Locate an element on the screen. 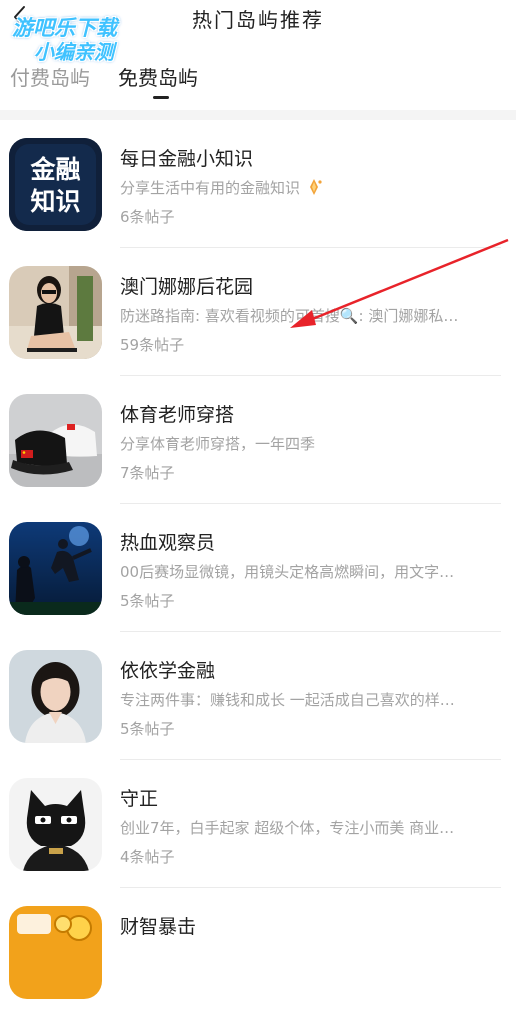  post-count: 4条帖子 is located at coordinates (147, 857).